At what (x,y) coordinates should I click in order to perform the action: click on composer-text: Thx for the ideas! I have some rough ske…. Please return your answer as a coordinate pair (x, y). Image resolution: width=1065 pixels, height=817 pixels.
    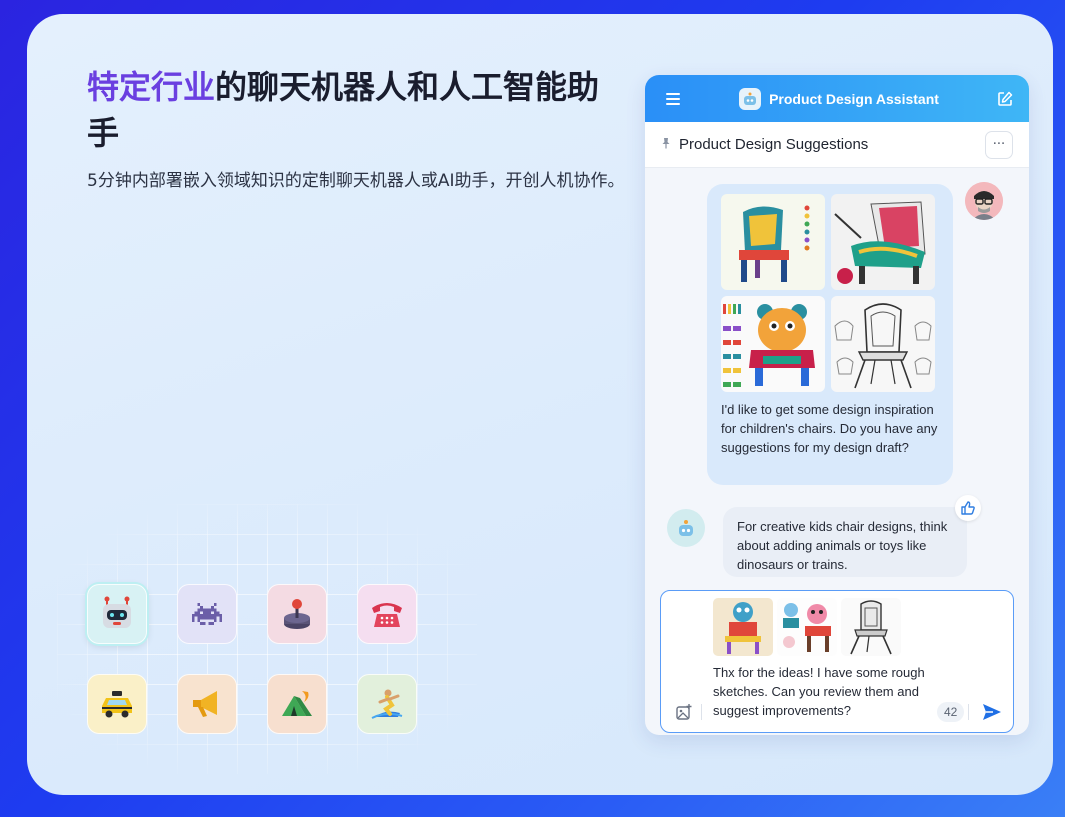
    Looking at the image, I should click on (828, 691).